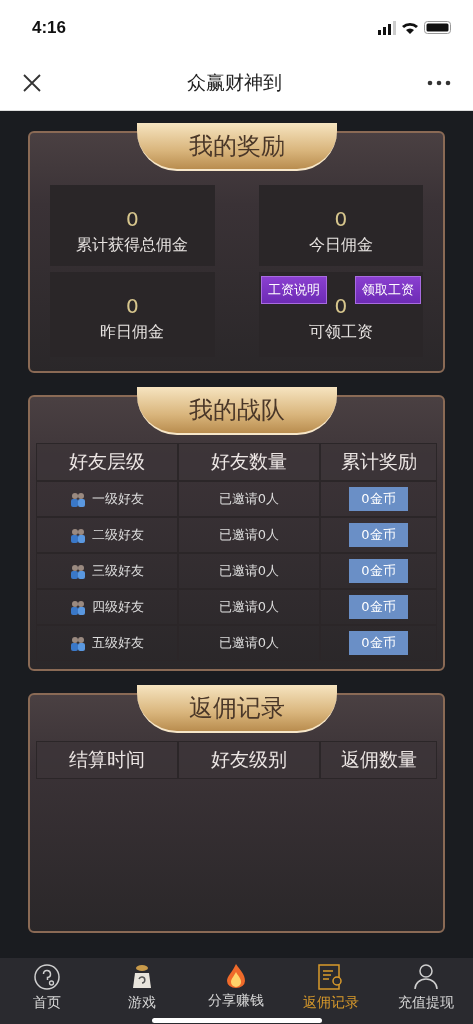 This screenshot has height=1024, width=473. I want to click on tab-item: 分享赚钱, so click(236, 991).